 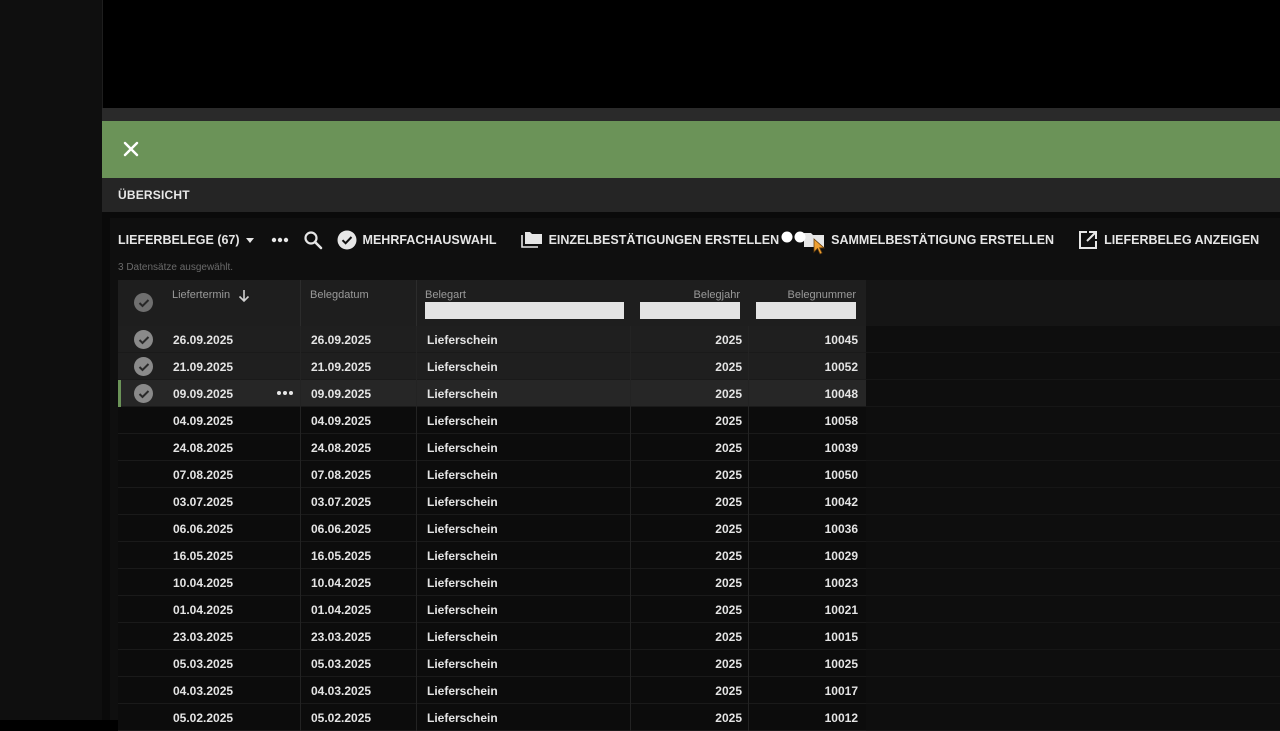 What do you see at coordinates (1168, 240) in the screenshot?
I see `show-delivery-document-button: LIEFERBELEG ANZEIGEN` at bounding box center [1168, 240].